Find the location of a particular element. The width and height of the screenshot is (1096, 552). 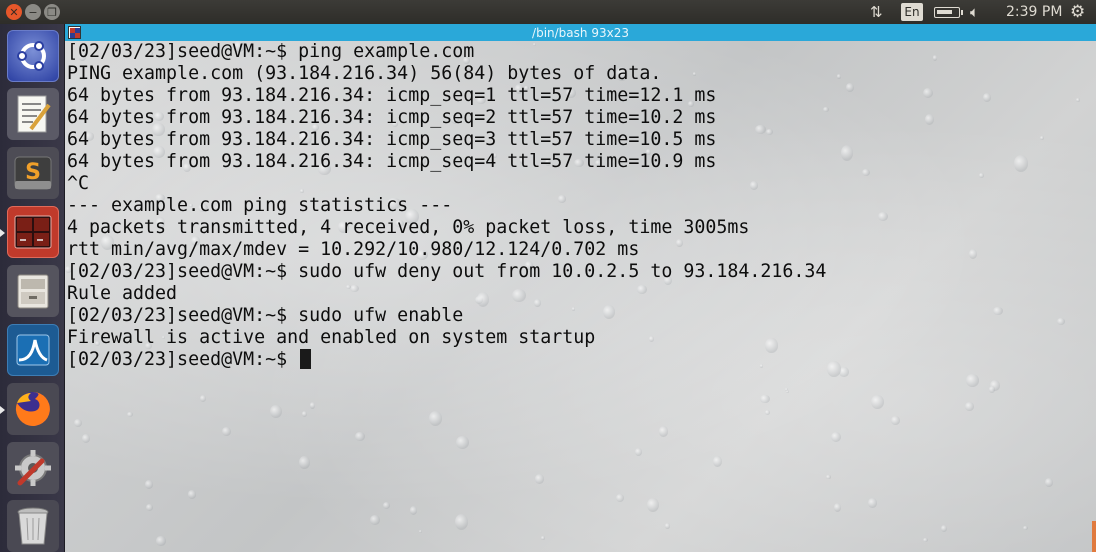

volume-indicator: 🔈︎ is located at coordinates (980, 12).